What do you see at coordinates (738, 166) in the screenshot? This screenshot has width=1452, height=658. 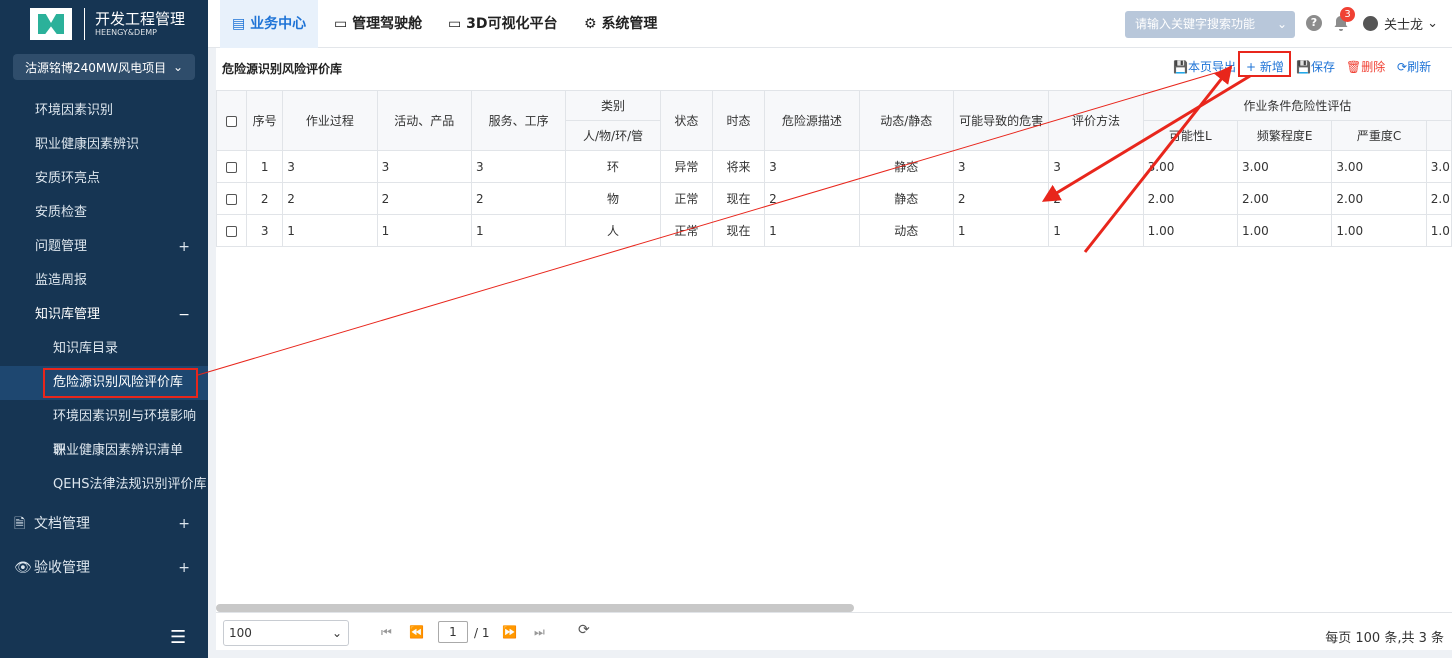 I see `cell: 将来` at bounding box center [738, 166].